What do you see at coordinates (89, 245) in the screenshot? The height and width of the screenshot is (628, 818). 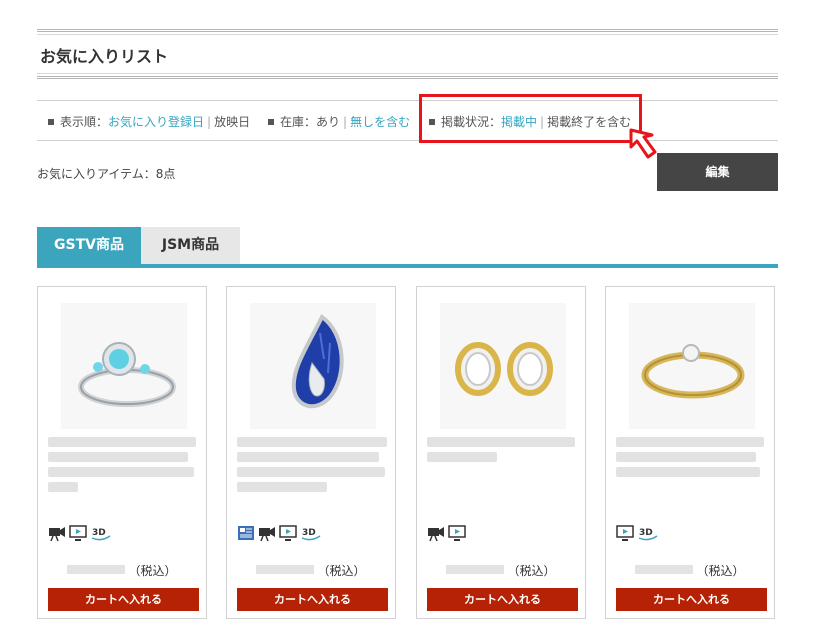 I see `tab-gstv: GSTV商品` at bounding box center [89, 245].